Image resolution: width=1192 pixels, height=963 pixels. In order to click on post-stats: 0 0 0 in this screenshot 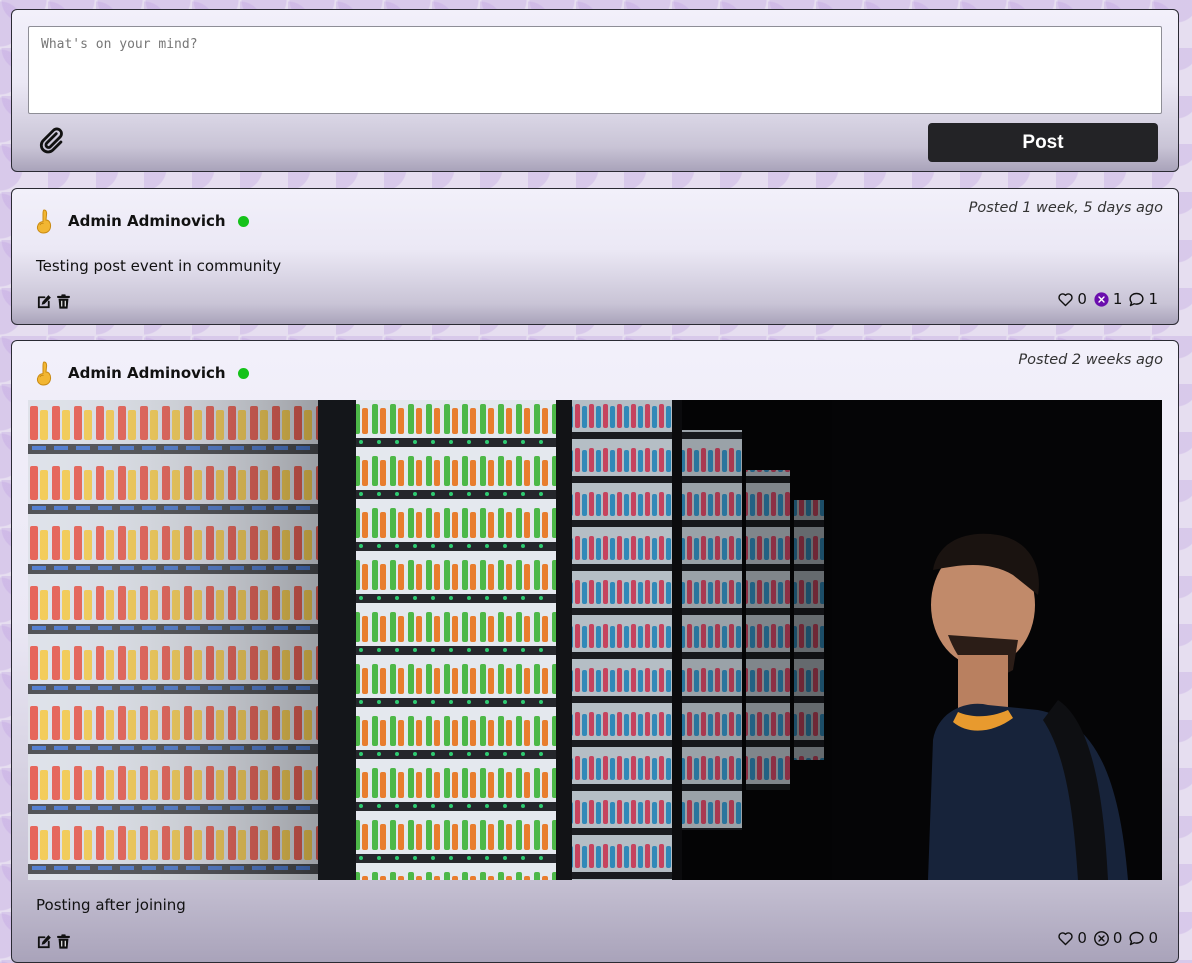, I will do `click(1104, 938)`.